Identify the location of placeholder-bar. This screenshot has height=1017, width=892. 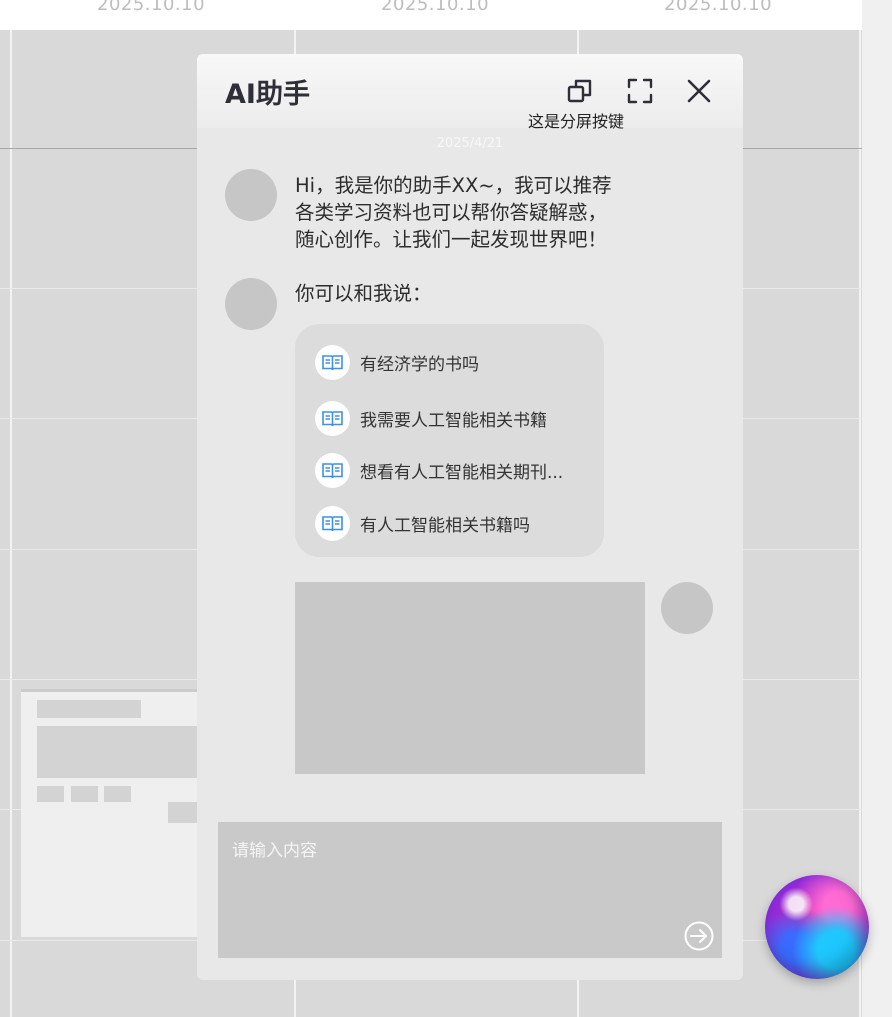
(89, 709).